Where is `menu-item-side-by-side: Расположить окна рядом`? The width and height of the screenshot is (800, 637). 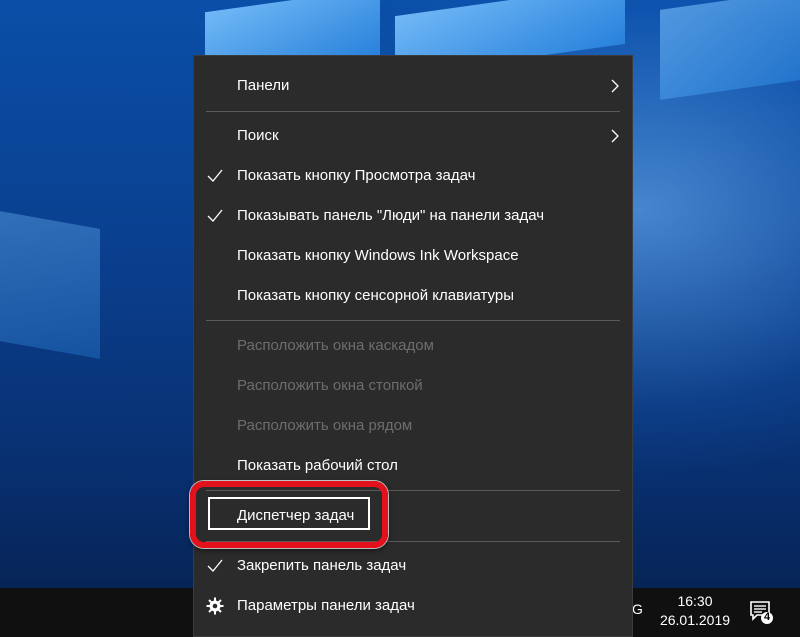 menu-item-side-by-side: Расположить окна рядом is located at coordinates (413, 426).